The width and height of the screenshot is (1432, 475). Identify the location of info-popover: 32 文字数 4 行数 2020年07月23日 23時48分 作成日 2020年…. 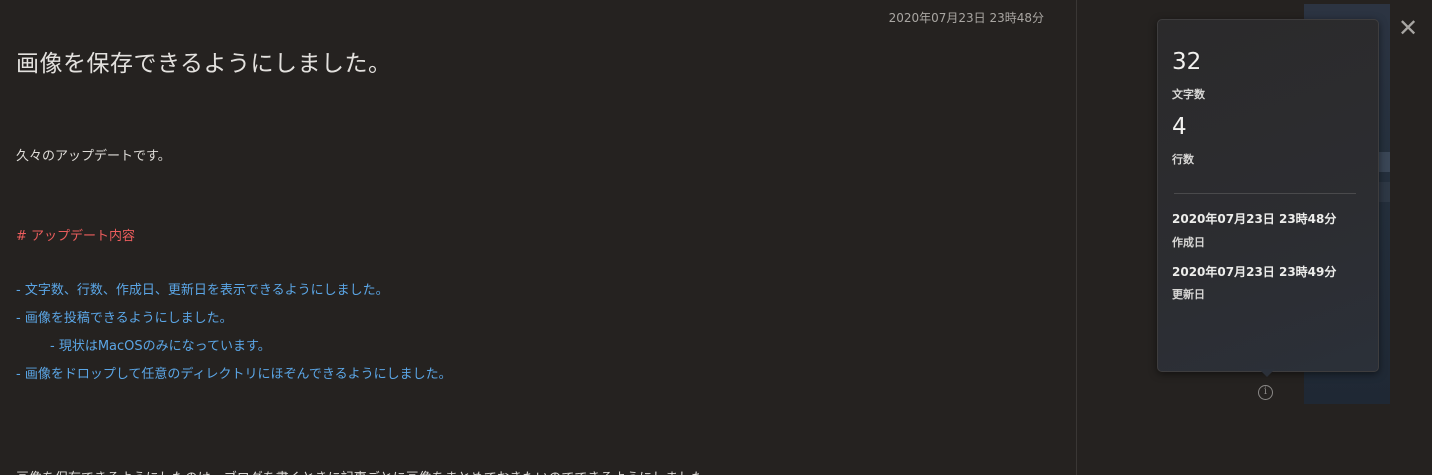
(1268, 195).